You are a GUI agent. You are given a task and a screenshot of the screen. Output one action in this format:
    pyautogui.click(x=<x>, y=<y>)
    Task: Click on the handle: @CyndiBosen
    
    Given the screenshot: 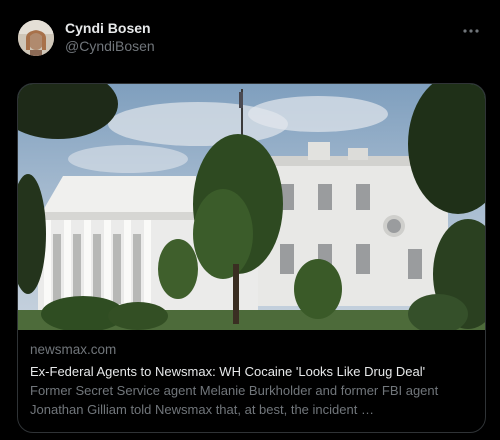 What is the action you would take?
    pyautogui.click(x=110, y=46)
    